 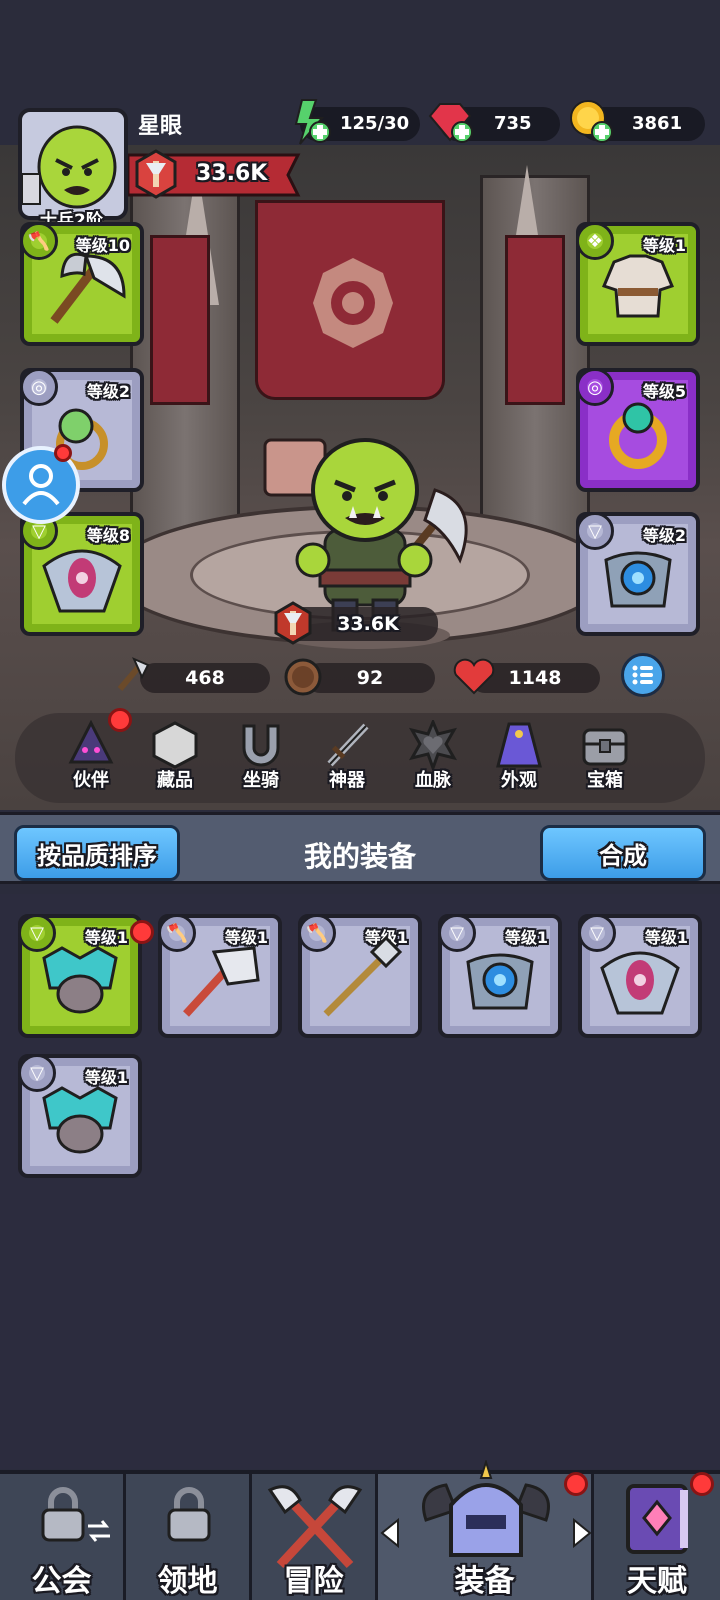 I want to click on hp-value: 1148, so click(x=535, y=678).